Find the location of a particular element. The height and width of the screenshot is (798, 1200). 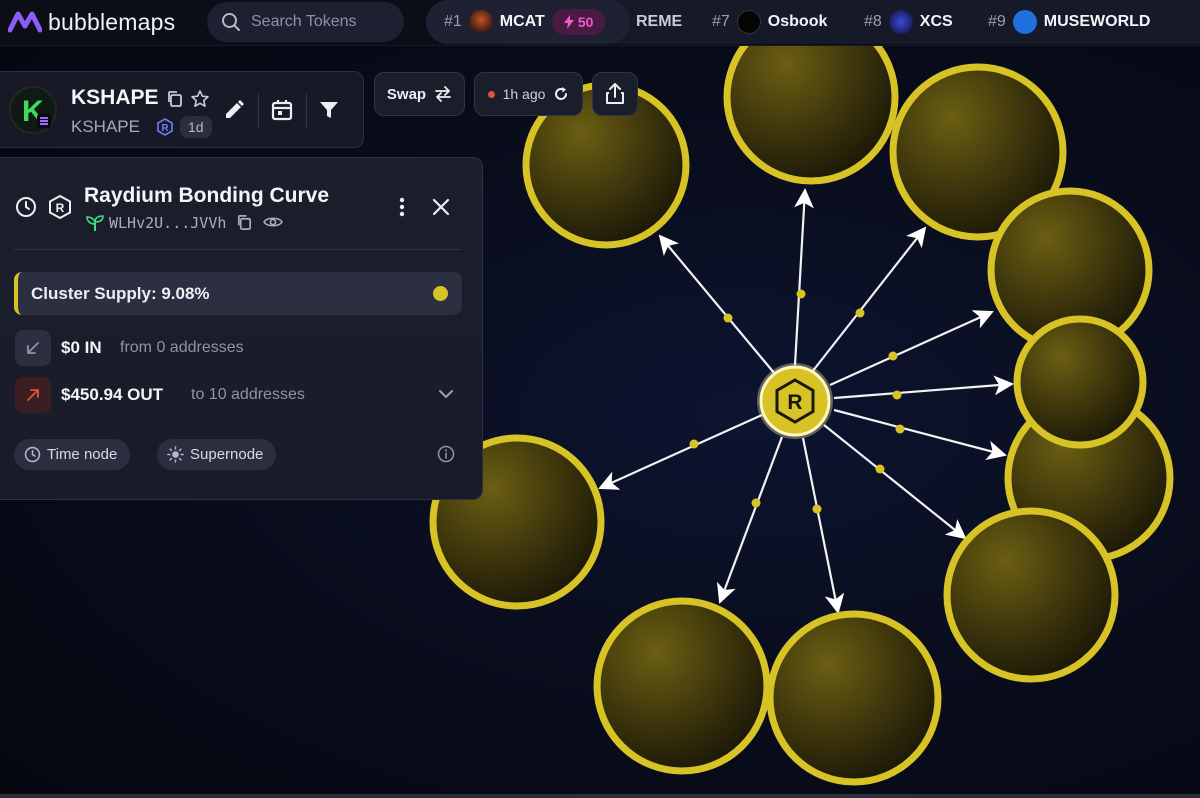

raydium-center-node: R is located at coordinates (795, 401).